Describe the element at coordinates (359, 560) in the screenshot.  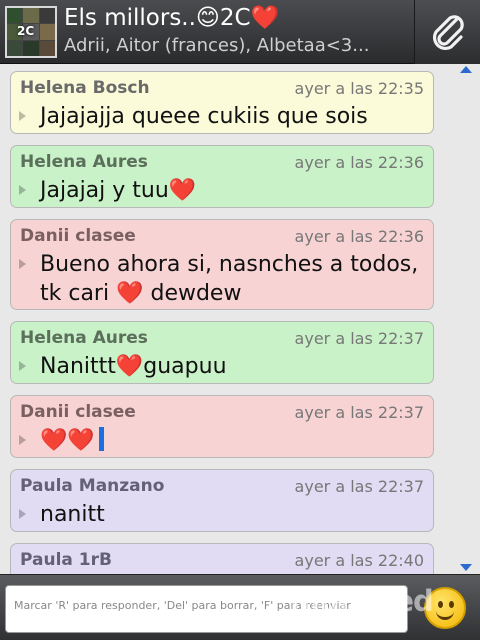
I see `message-time: ayer a las 22:40` at that location.